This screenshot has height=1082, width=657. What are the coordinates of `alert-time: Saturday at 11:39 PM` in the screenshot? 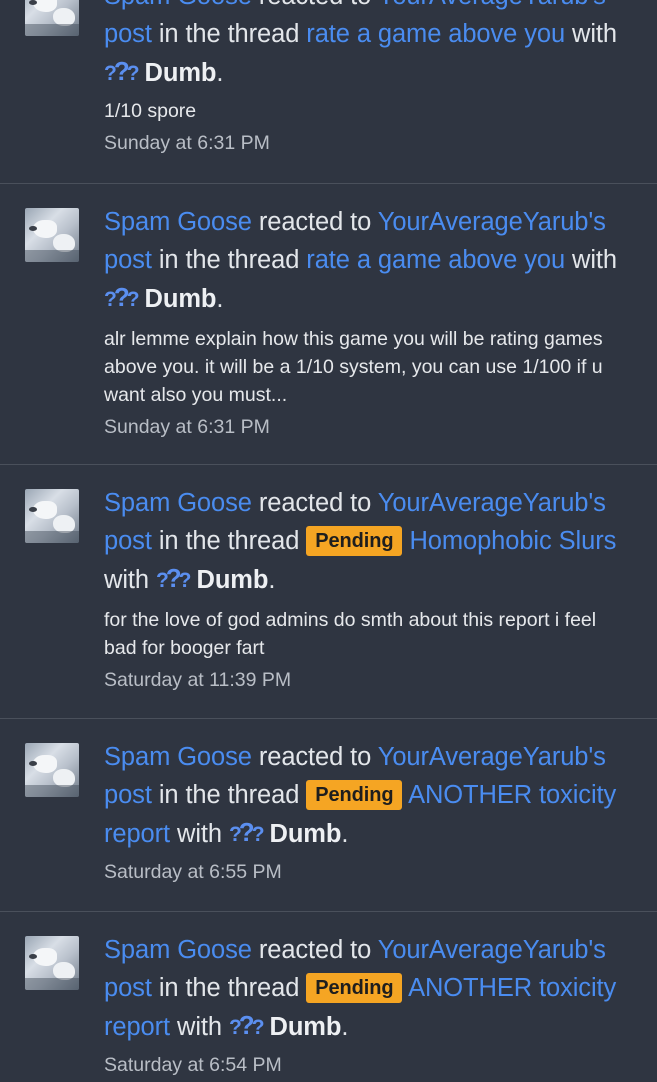 It's located at (198, 679).